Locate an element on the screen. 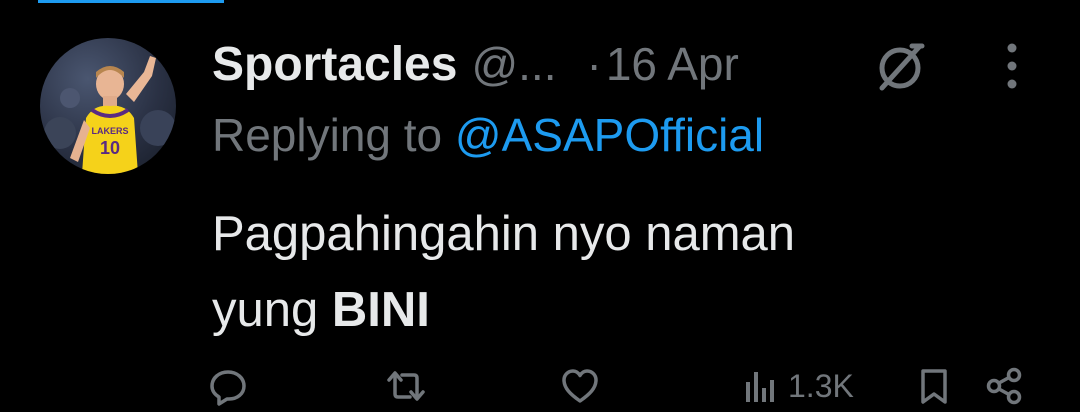 The width and height of the screenshot is (1080, 412). views-icon is located at coordinates (760, 387).